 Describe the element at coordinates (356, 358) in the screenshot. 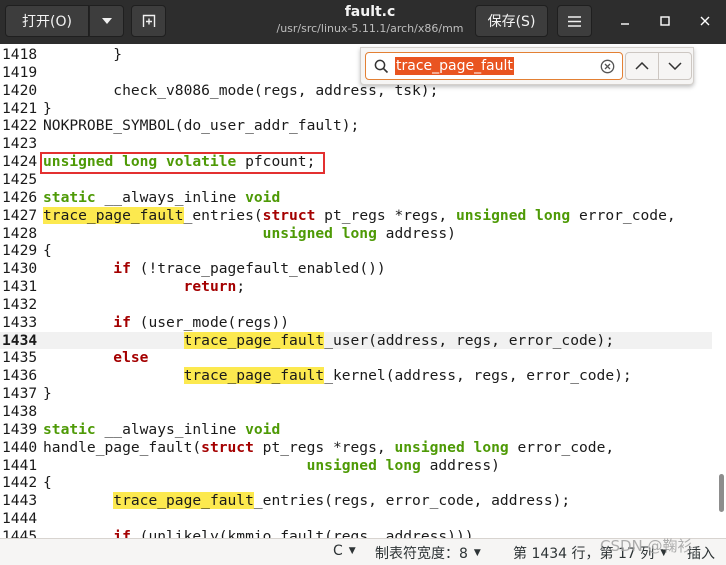

I see `code-line: 1435 else` at that location.